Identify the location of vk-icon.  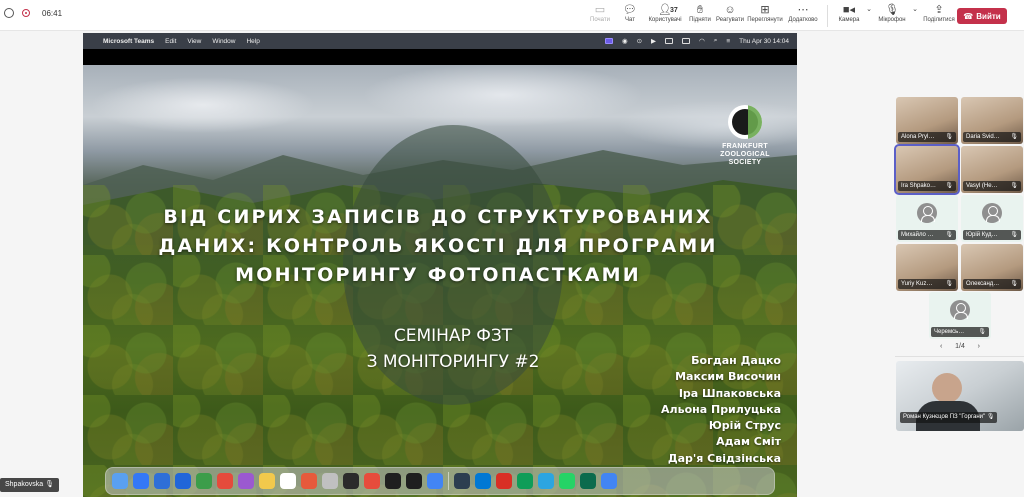
(669, 41).